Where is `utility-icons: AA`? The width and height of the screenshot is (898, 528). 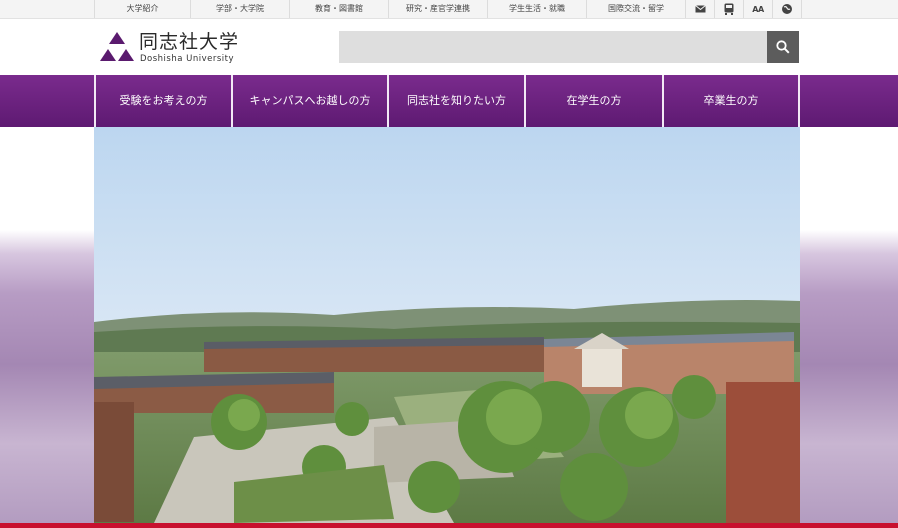 utility-icons: AA is located at coordinates (743, 9).